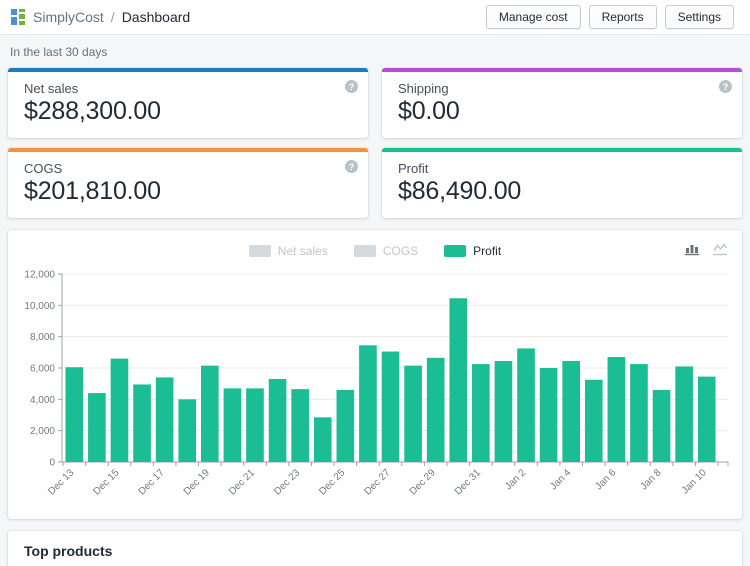 The width and height of the screenshot is (750, 566). Describe the element at coordinates (622, 17) in the screenshot. I see `reports-button: Reports` at that location.